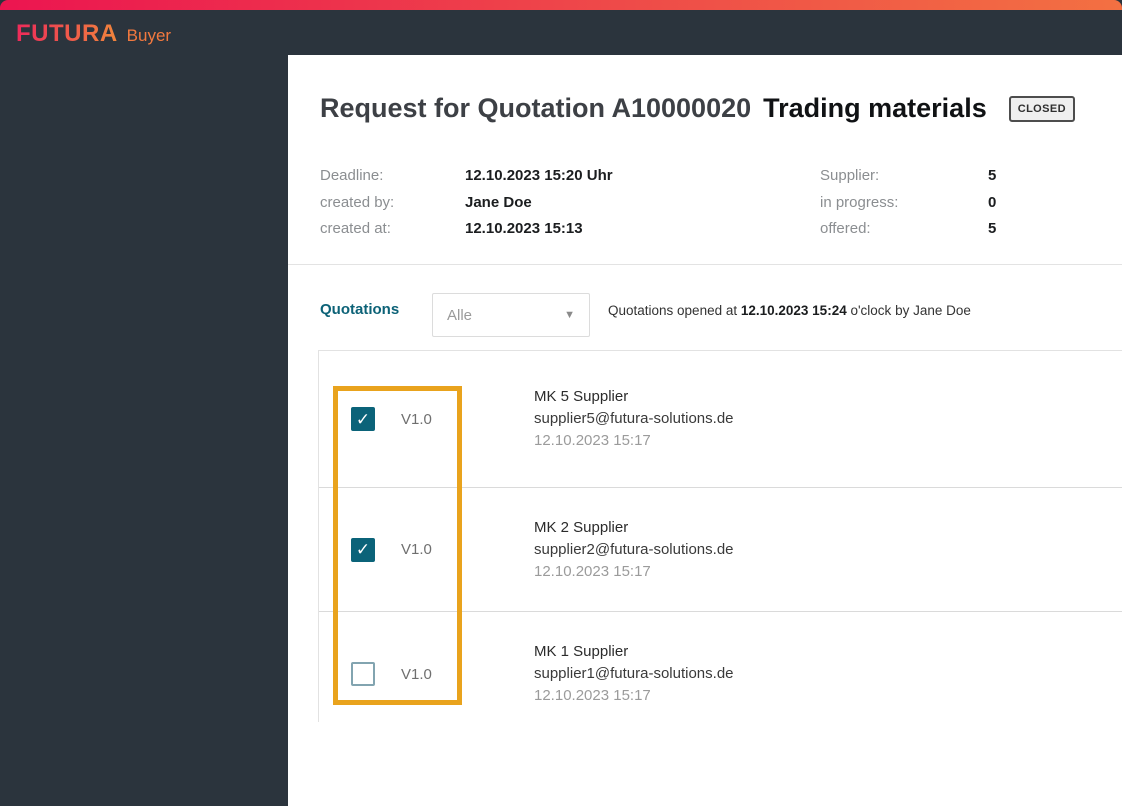 This screenshot has height=806, width=1122. I want to click on detail-label: Deadline:, so click(352, 175).